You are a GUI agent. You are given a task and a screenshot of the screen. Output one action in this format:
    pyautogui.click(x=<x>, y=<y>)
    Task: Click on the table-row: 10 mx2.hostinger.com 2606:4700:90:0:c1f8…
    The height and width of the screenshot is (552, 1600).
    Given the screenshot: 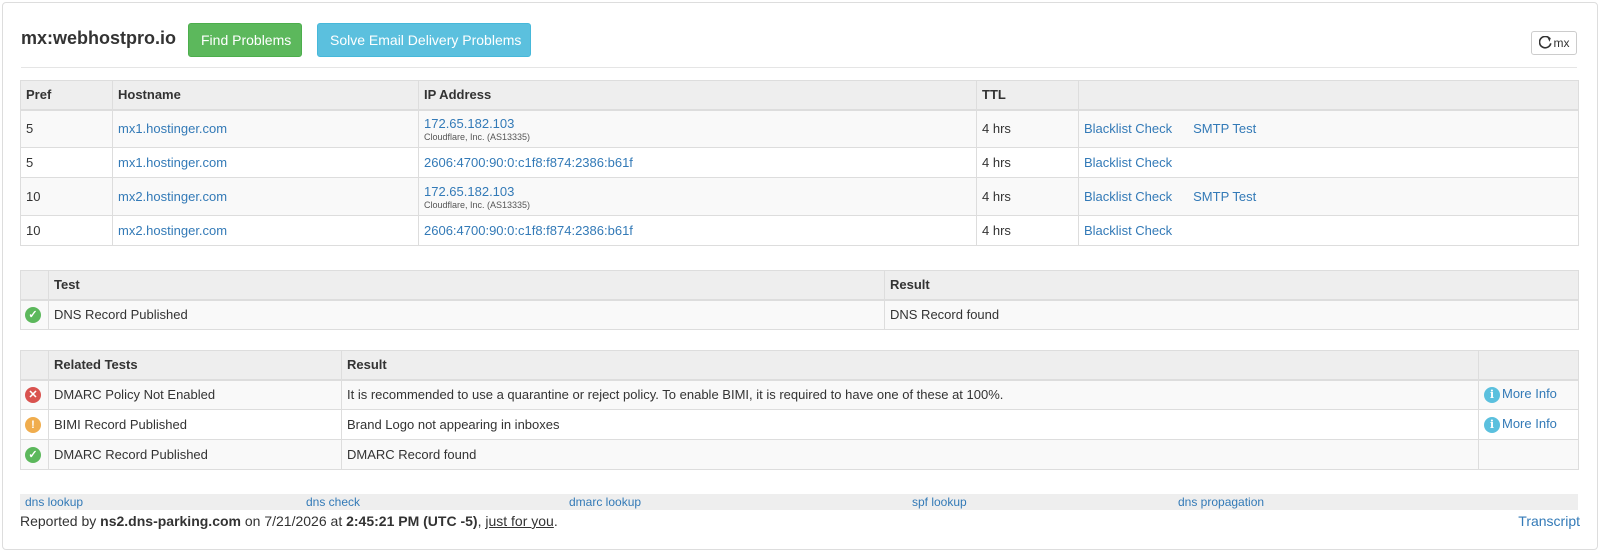 What is the action you would take?
    pyautogui.click(x=799, y=230)
    